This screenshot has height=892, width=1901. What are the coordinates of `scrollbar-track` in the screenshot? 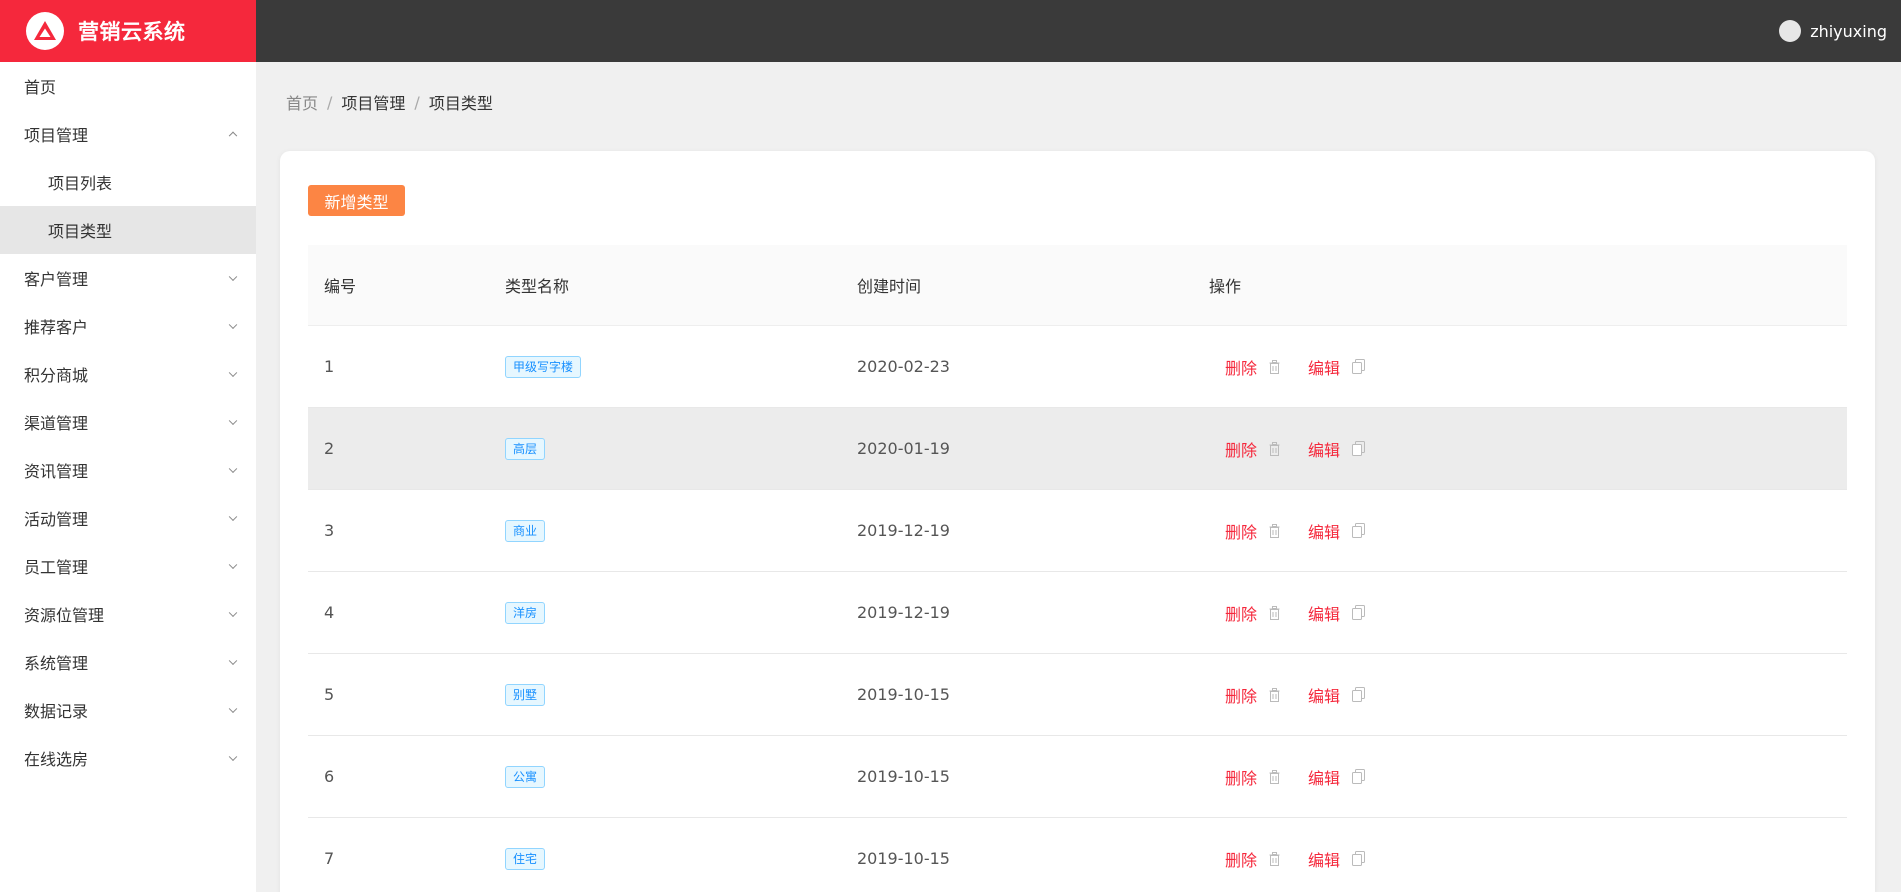 It's located at (1895, 477).